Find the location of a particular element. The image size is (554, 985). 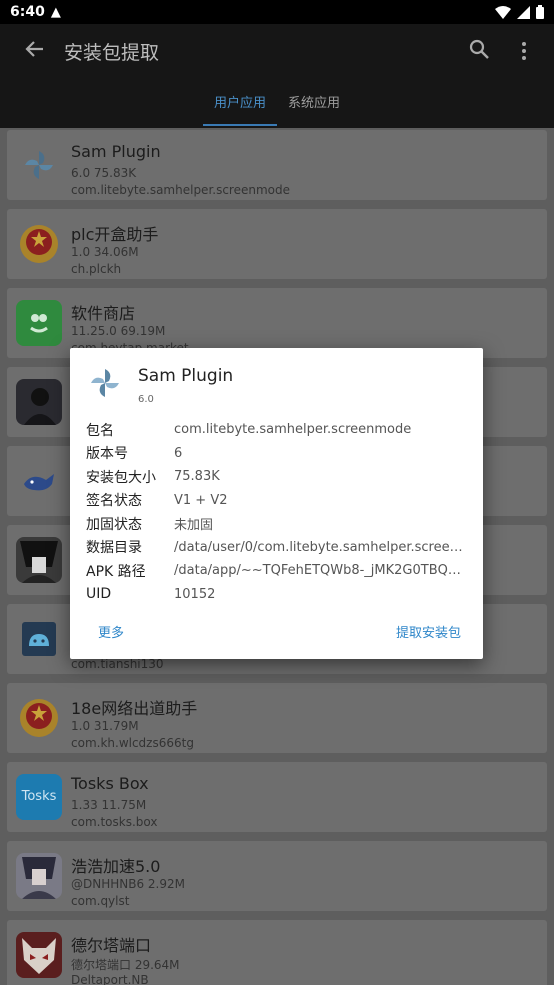

info-value: 75.83K is located at coordinates (197, 477).